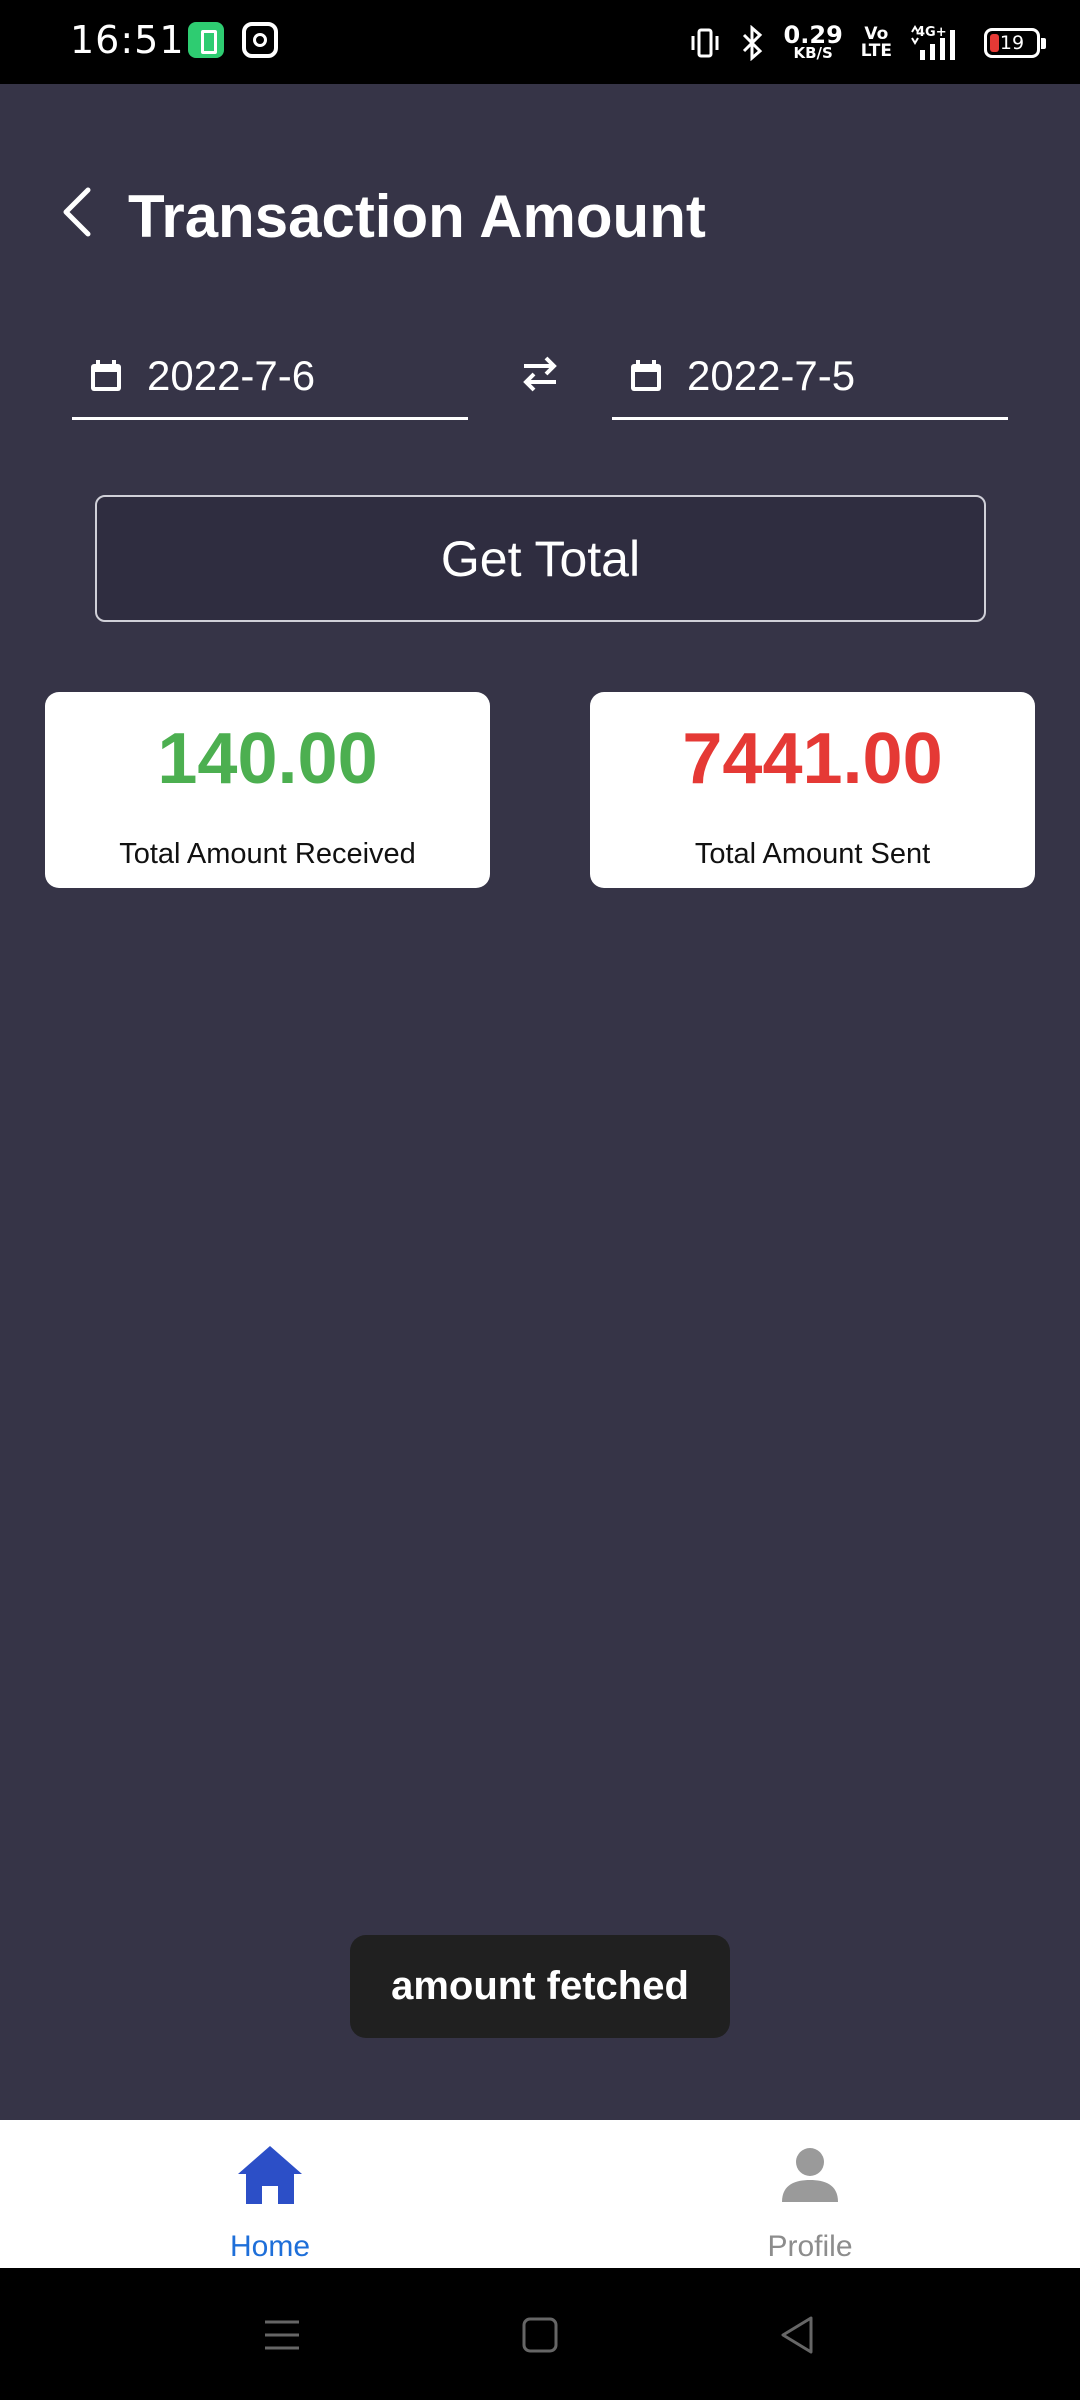  I want to click on to-date-field: 2022-7-5, so click(810, 380).